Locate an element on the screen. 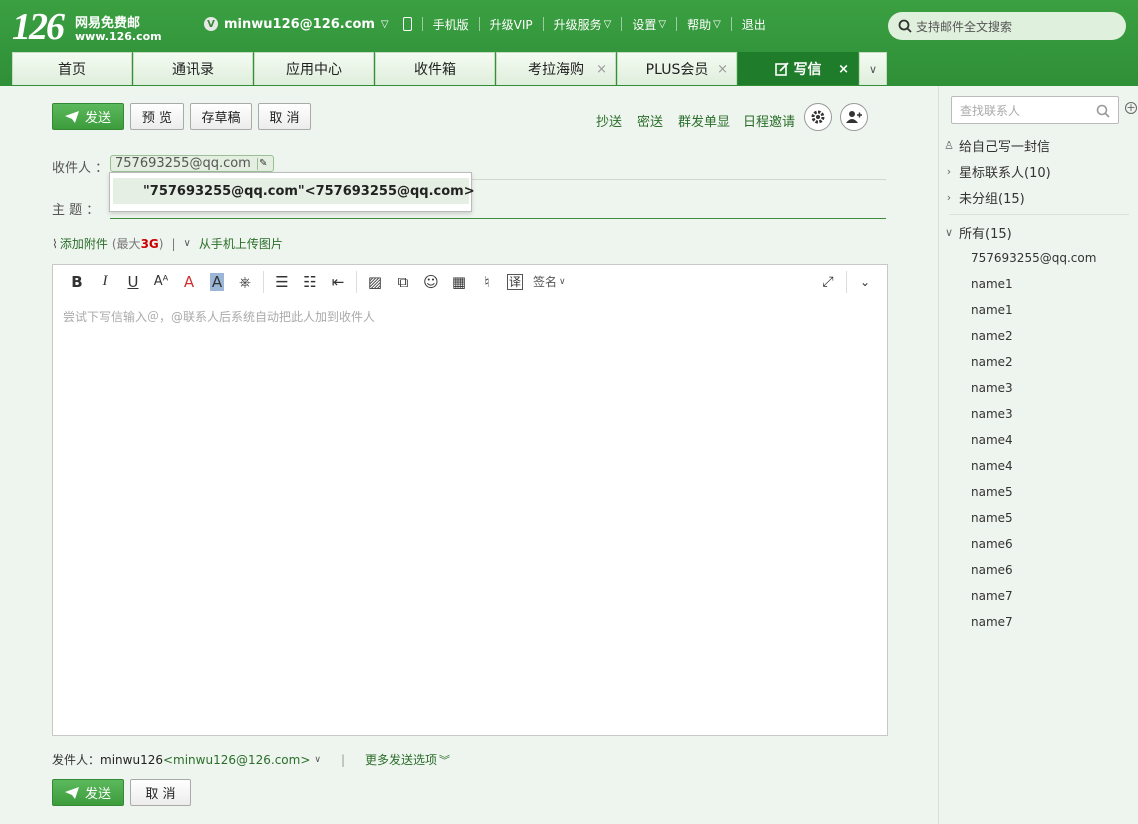 The height and width of the screenshot is (824, 1138). tab-contacts: 通讯录 is located at coordinates (193, 68).